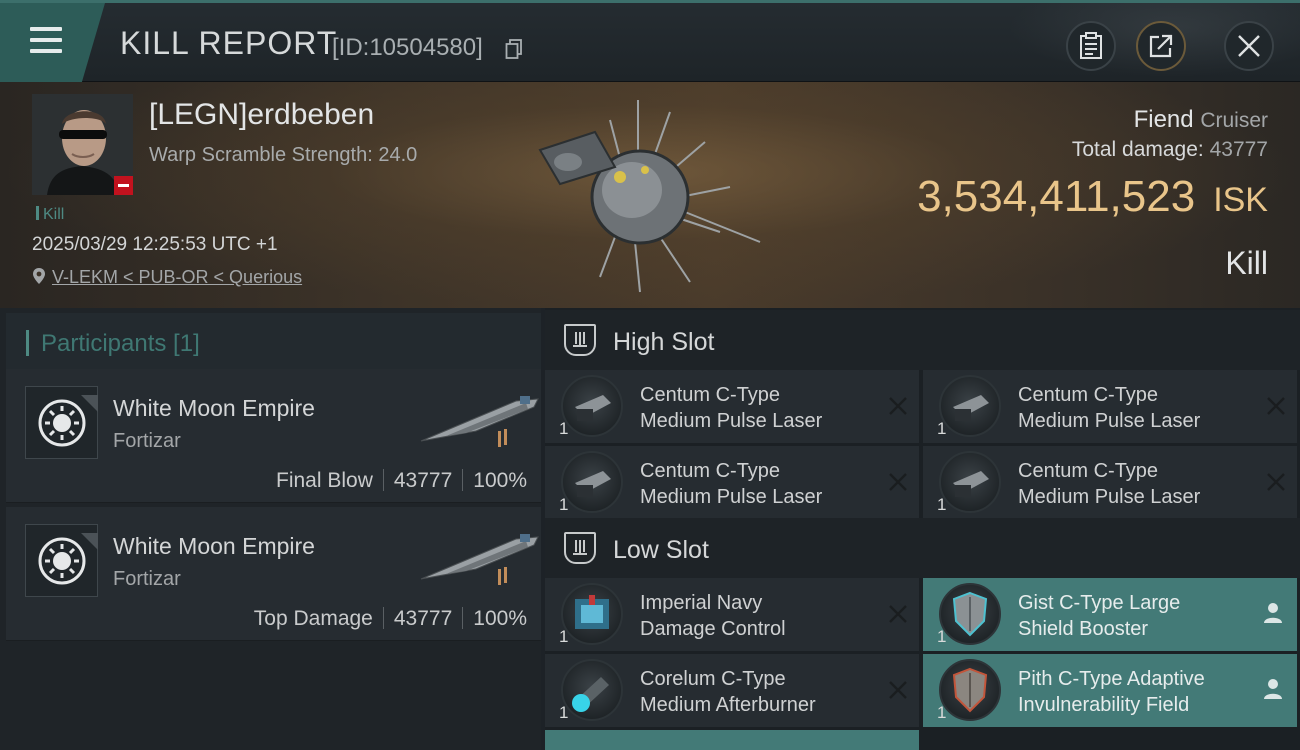  What do you see at coordinates (123, 185) in the screenshot?
I see `status-badge` at bounding box center [123, 185].